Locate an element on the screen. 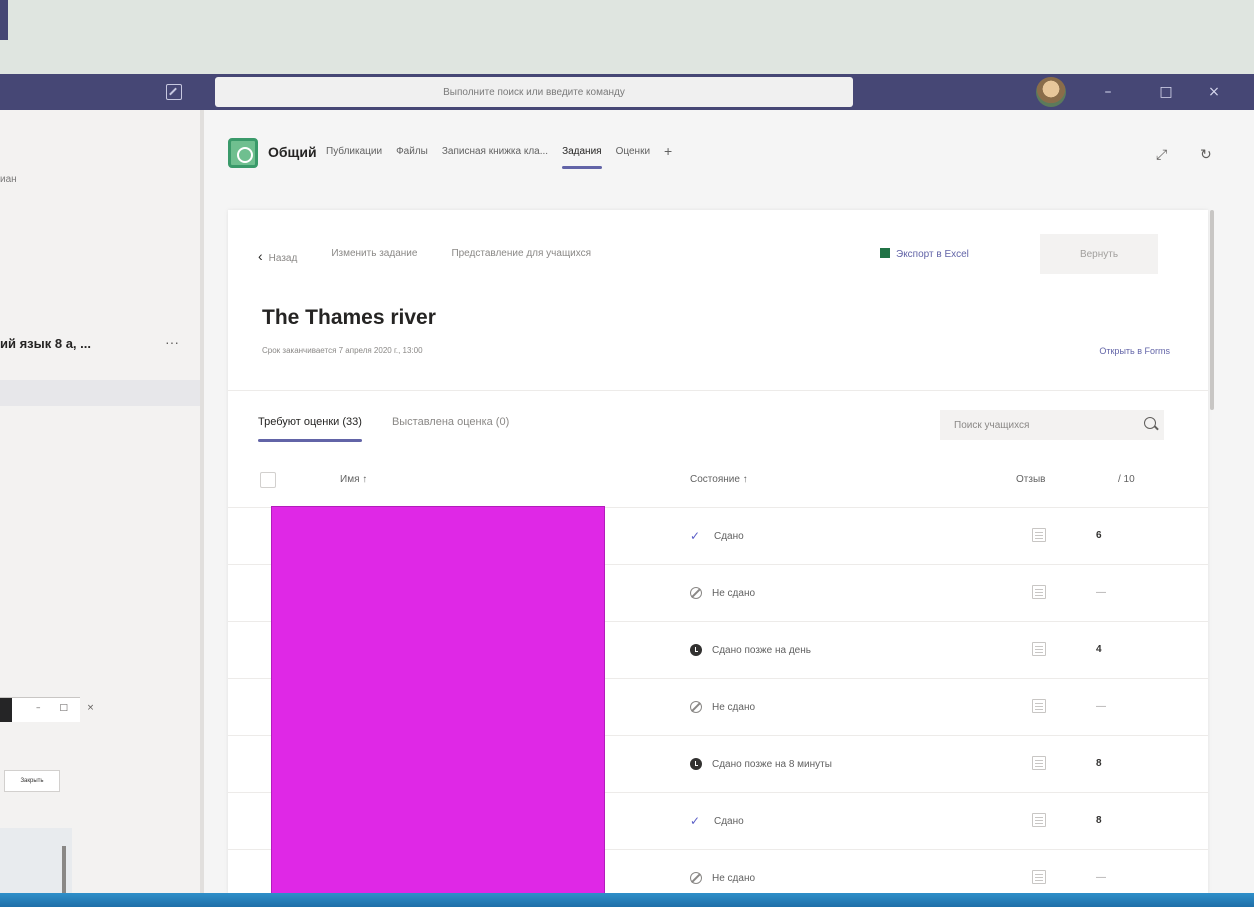 Image resolution: width=1254 pixels, height=907 pixels. panel-top-label: иан is located at coordinates (8, 179).